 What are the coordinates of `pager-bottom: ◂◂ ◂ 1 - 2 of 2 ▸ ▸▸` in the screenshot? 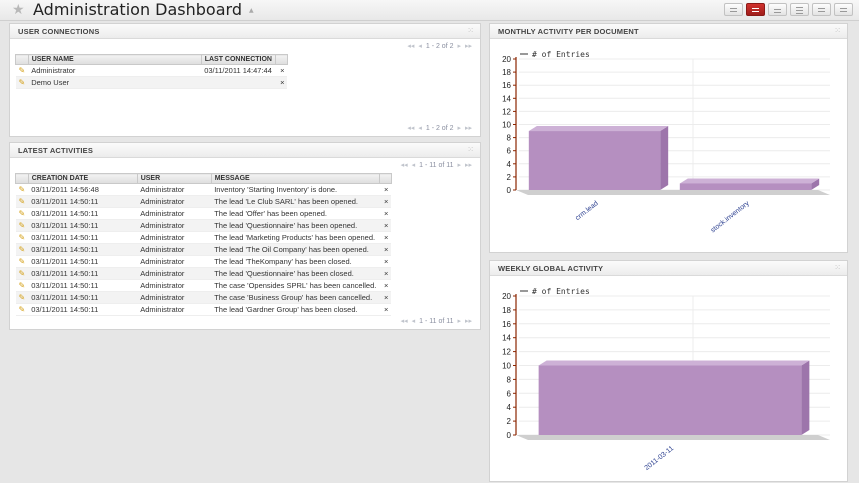 It's located at (439, 128).